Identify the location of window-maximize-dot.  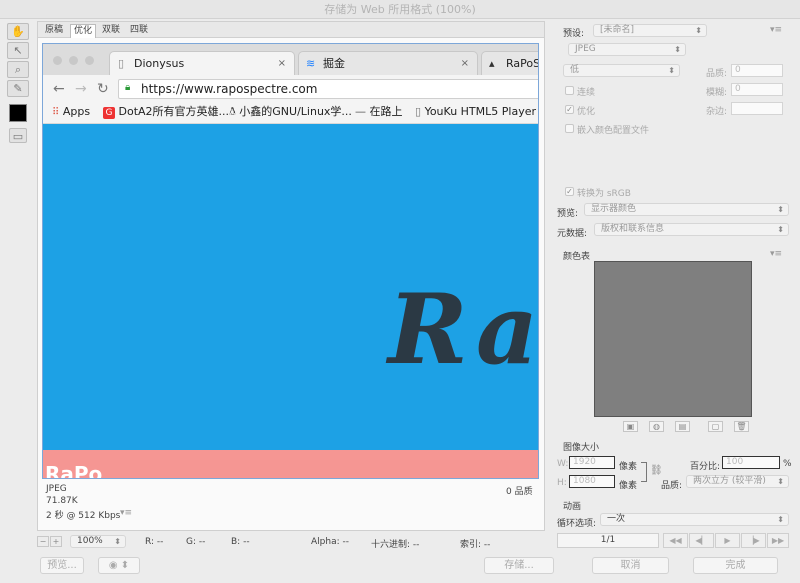
(89, 60).